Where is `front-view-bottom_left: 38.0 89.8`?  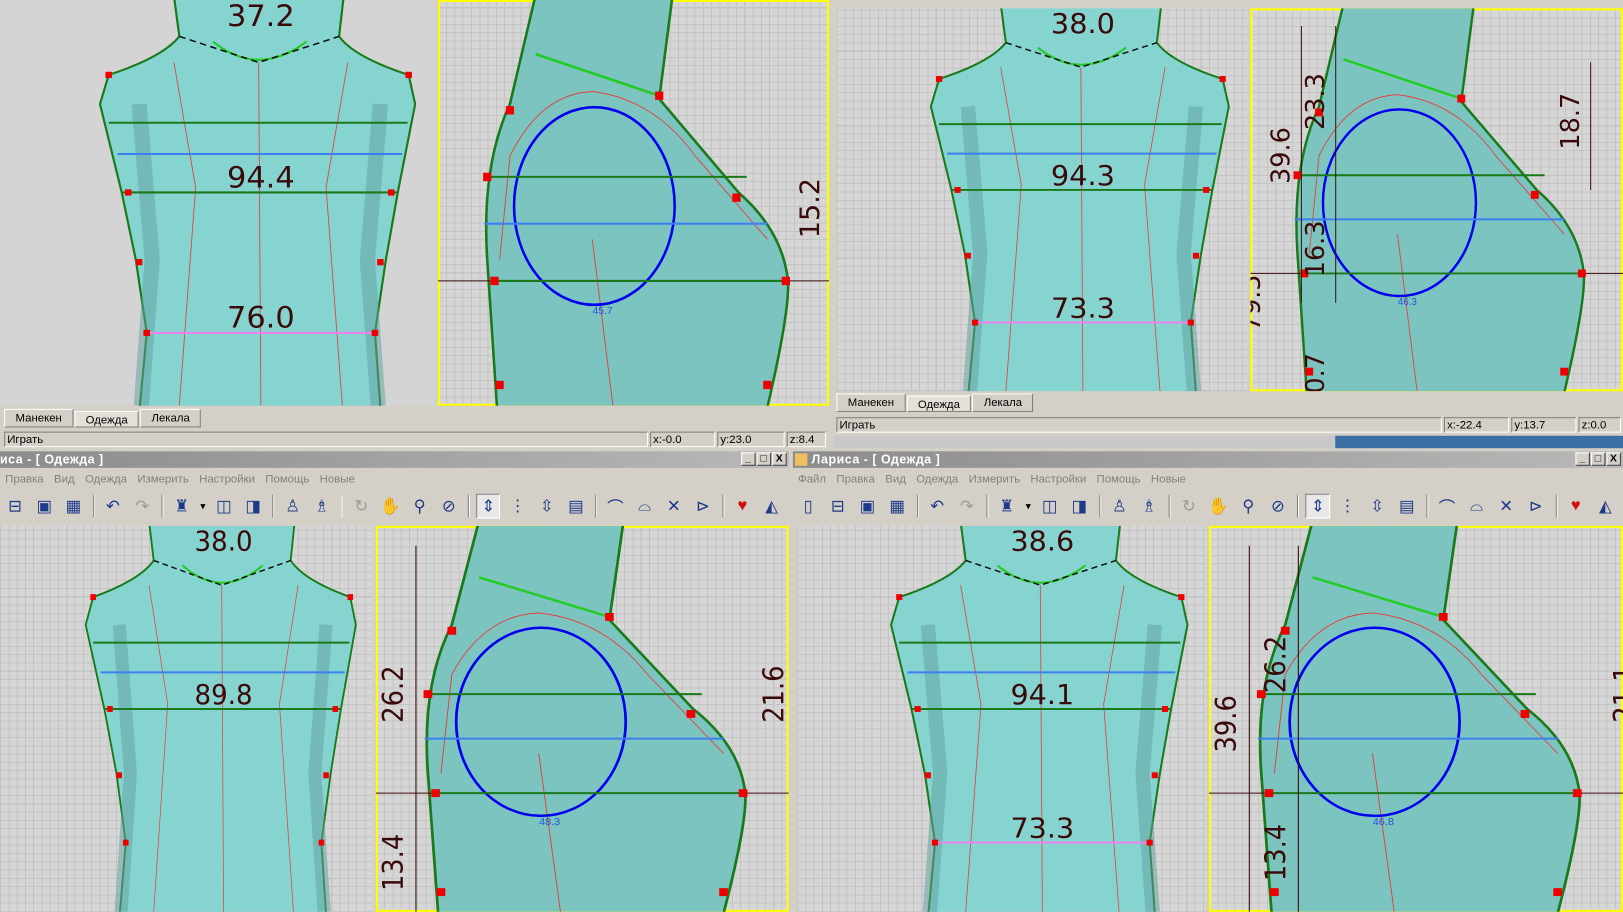
front-view-bottom_left: 38.0 89.8 is located at coordinates (186, 718).